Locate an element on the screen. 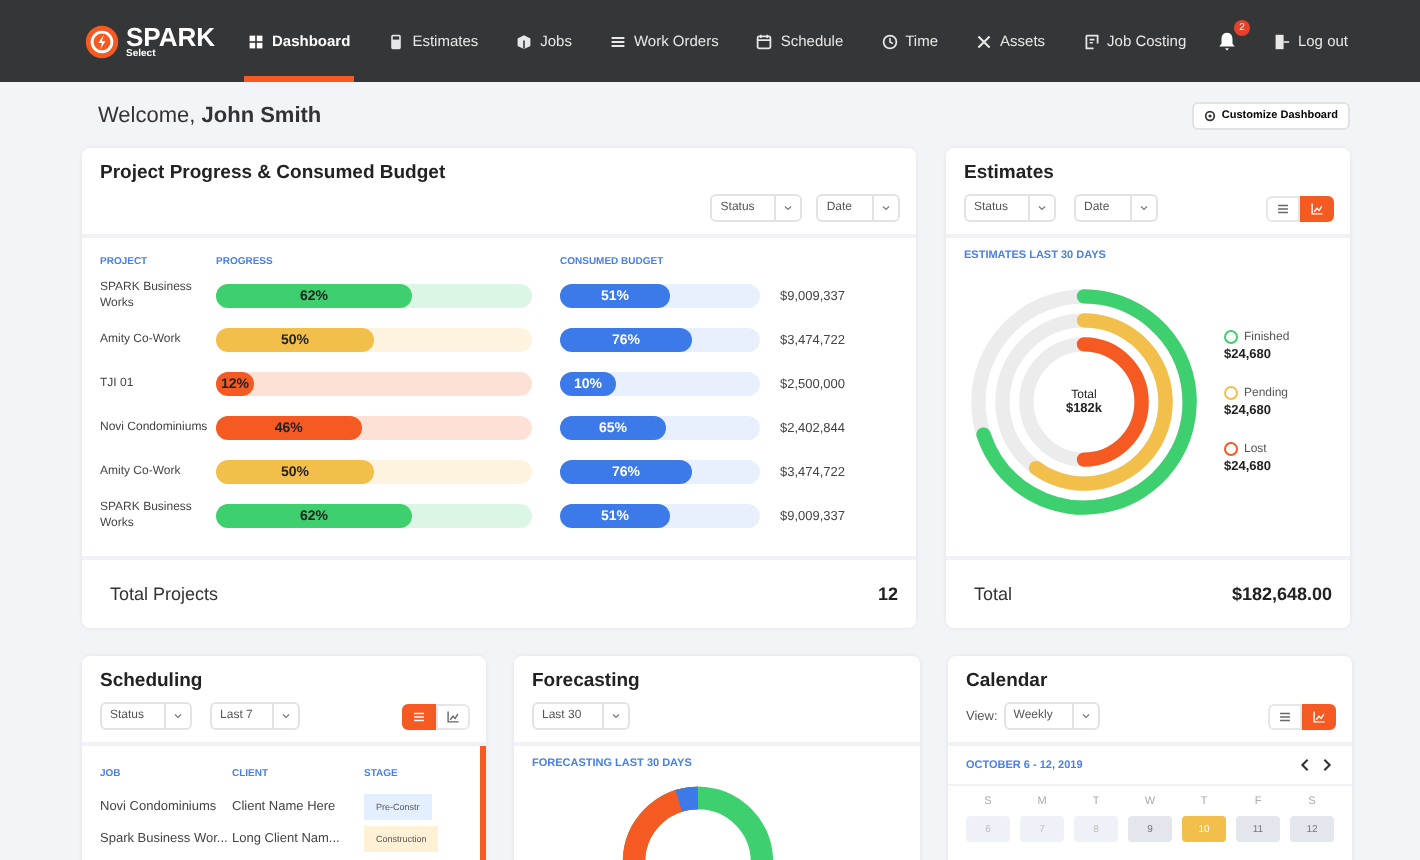 The image size is (1420, 860). scrollbar-thumb is located at coordinates (483, 803).